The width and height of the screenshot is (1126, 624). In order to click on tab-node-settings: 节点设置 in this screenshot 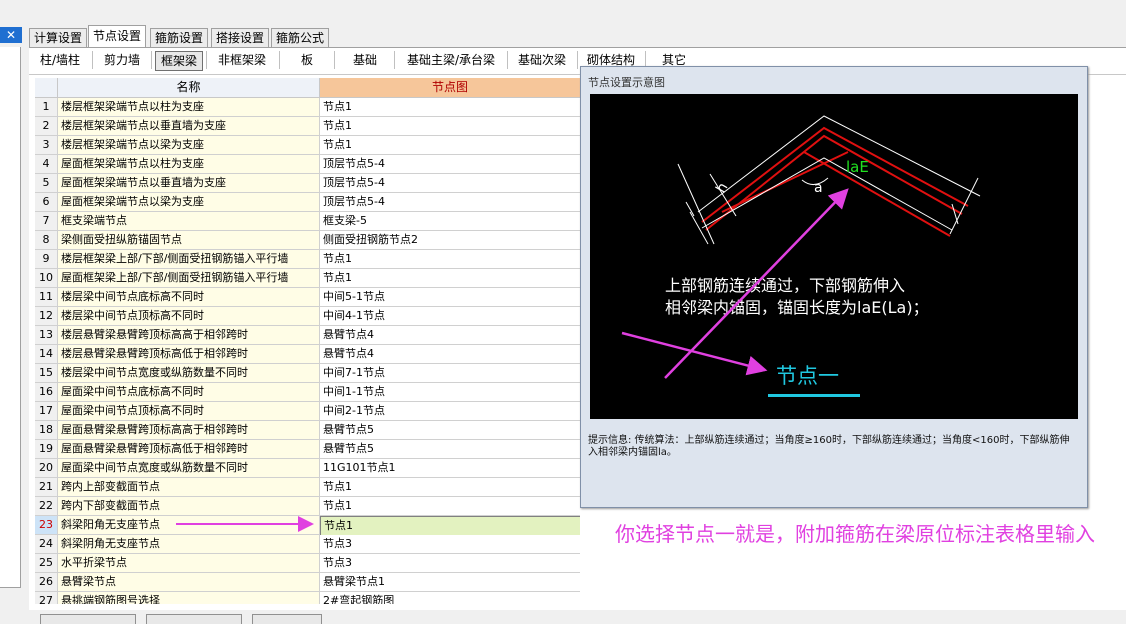, I will do `click(117, 36)`.